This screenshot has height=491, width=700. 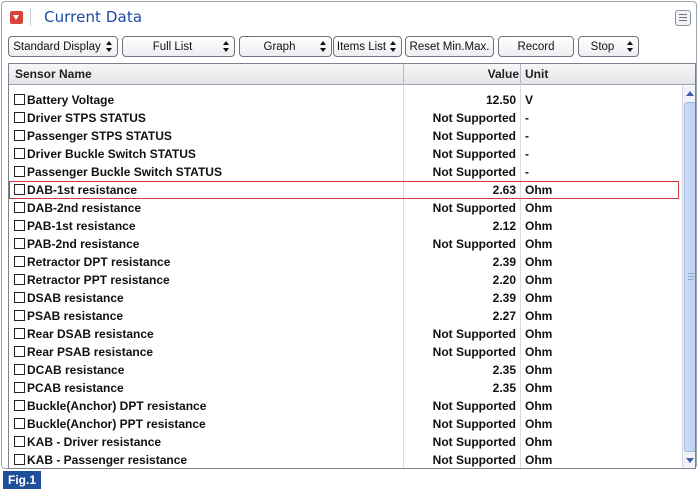 I want to click on table-row: Driver STPS STATUS Not Supported -, so click(x=344, y=118).